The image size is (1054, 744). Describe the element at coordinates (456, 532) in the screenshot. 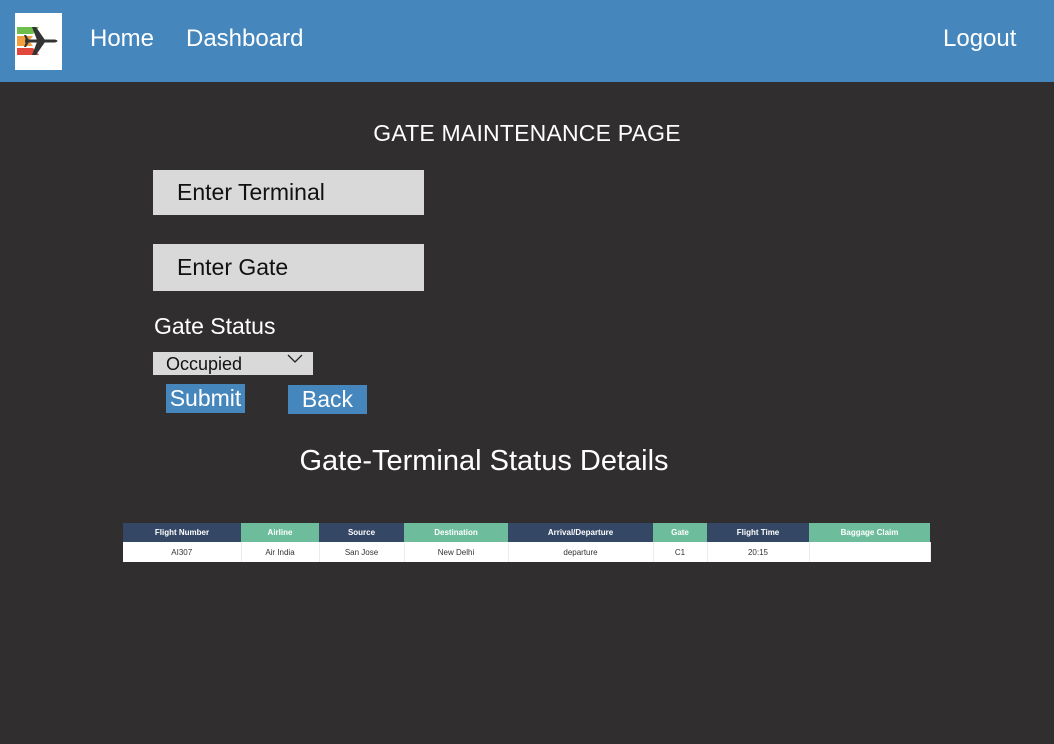

I see `column-header: Destination` at that location.